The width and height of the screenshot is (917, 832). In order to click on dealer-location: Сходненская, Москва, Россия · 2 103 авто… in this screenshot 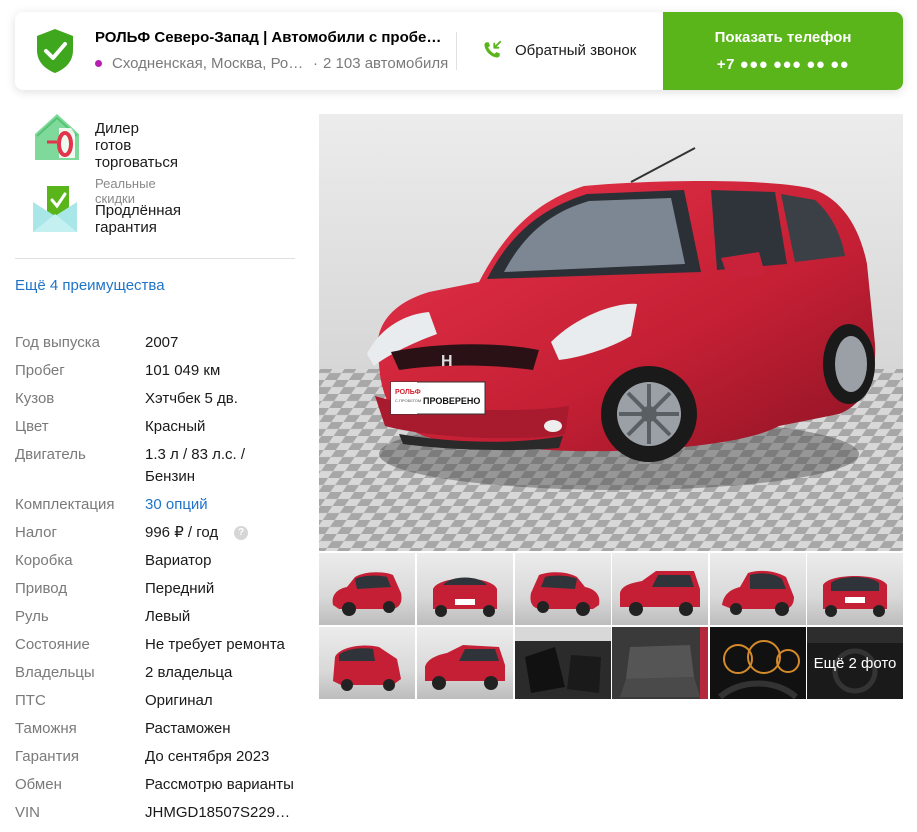, I will do `click(271, 63)`.